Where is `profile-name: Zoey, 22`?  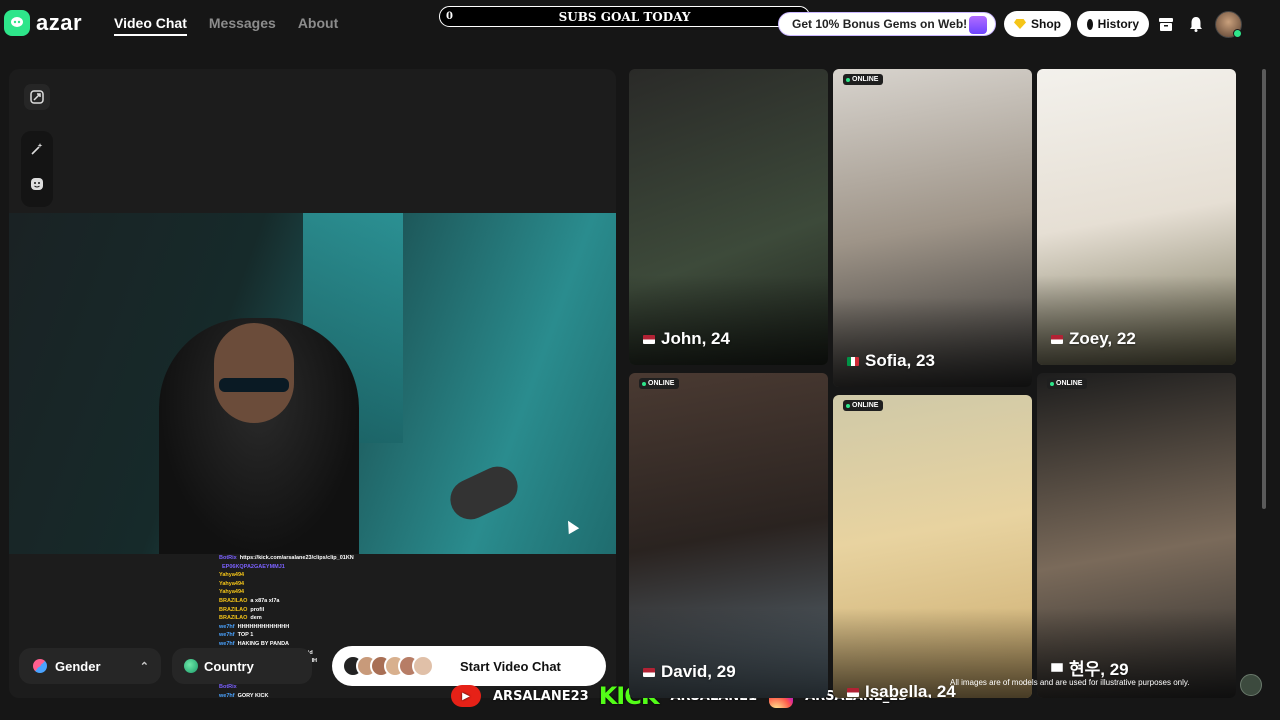 profile-name: Zoey, 22 is located at coordinates (1093, 339).